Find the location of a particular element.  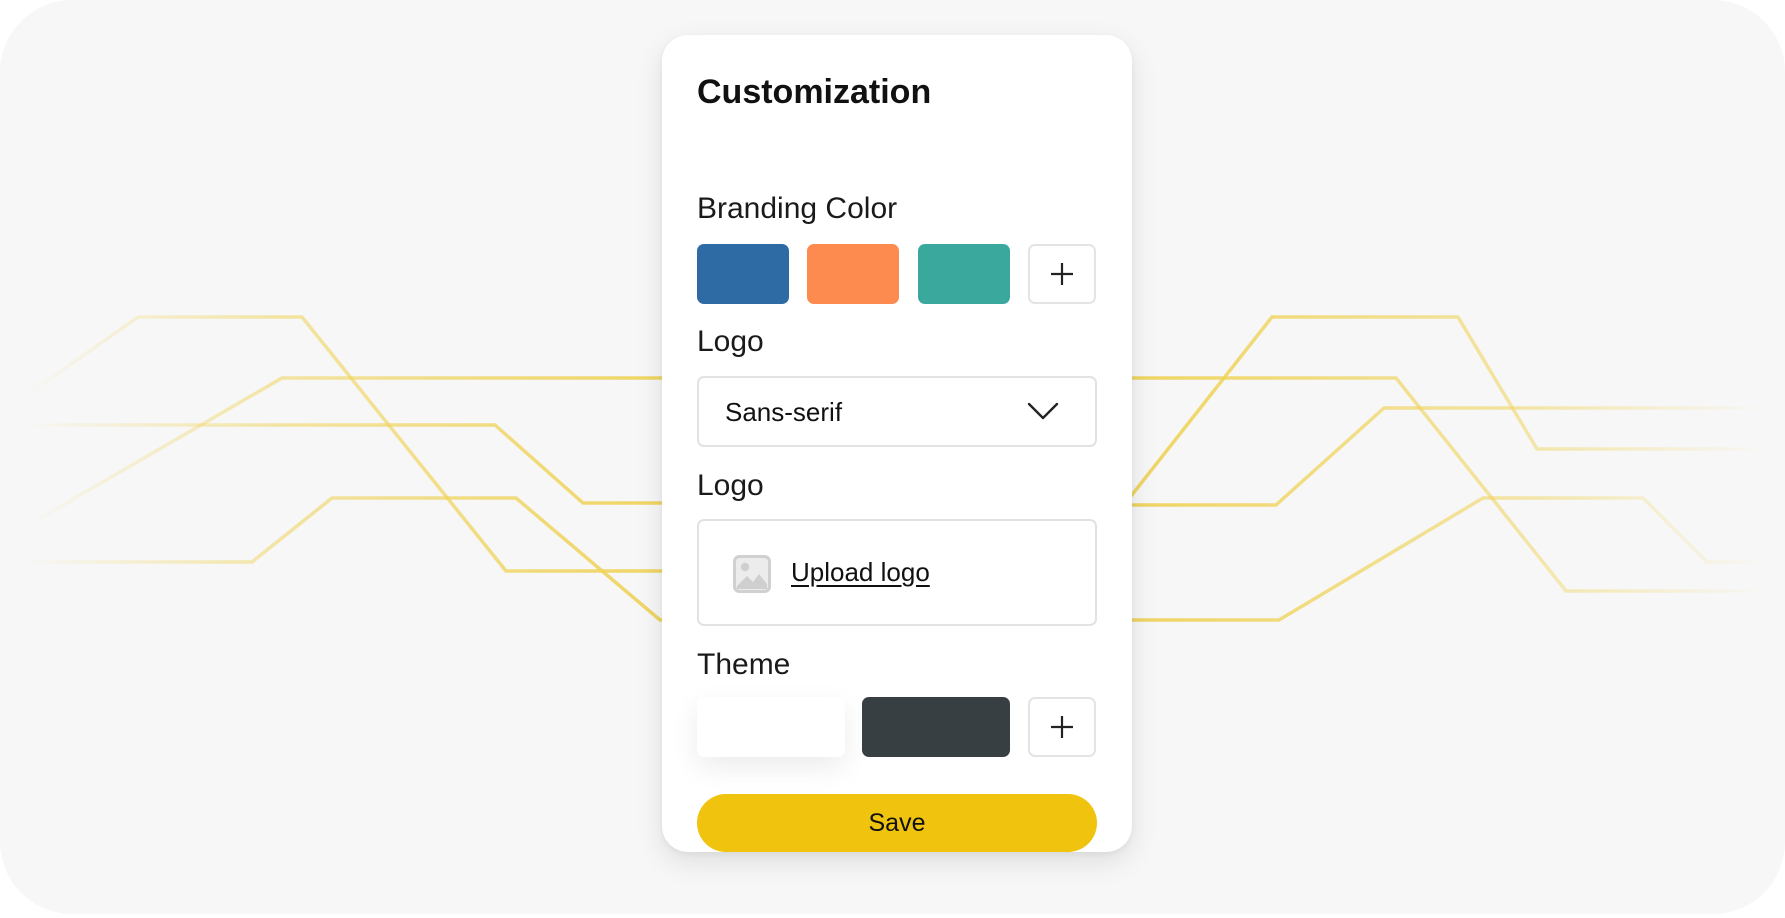

image-icon is located at coordinates (752, 574).